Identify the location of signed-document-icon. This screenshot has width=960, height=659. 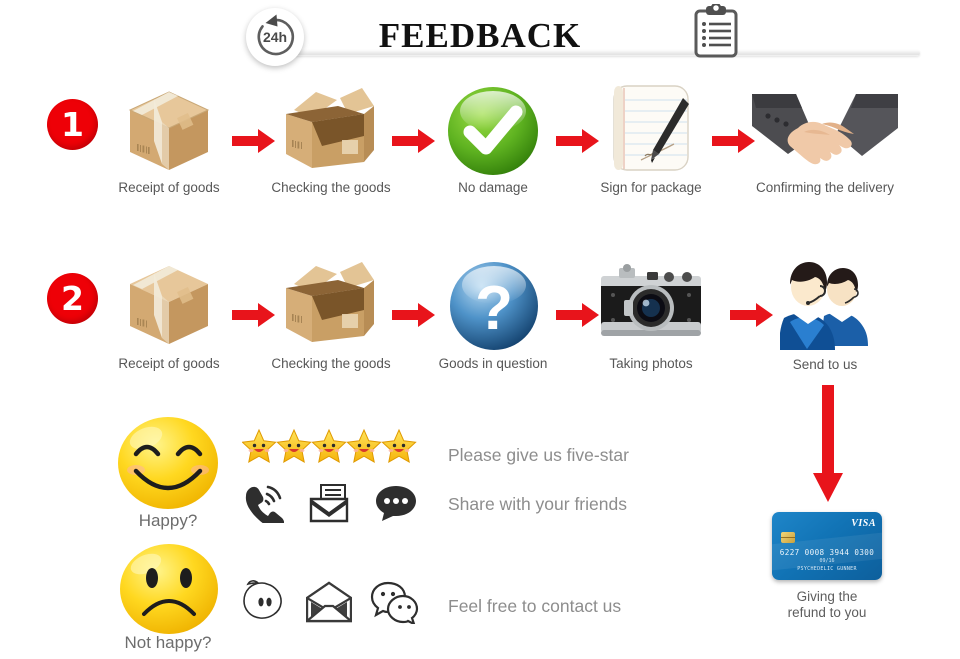
(651, 128).